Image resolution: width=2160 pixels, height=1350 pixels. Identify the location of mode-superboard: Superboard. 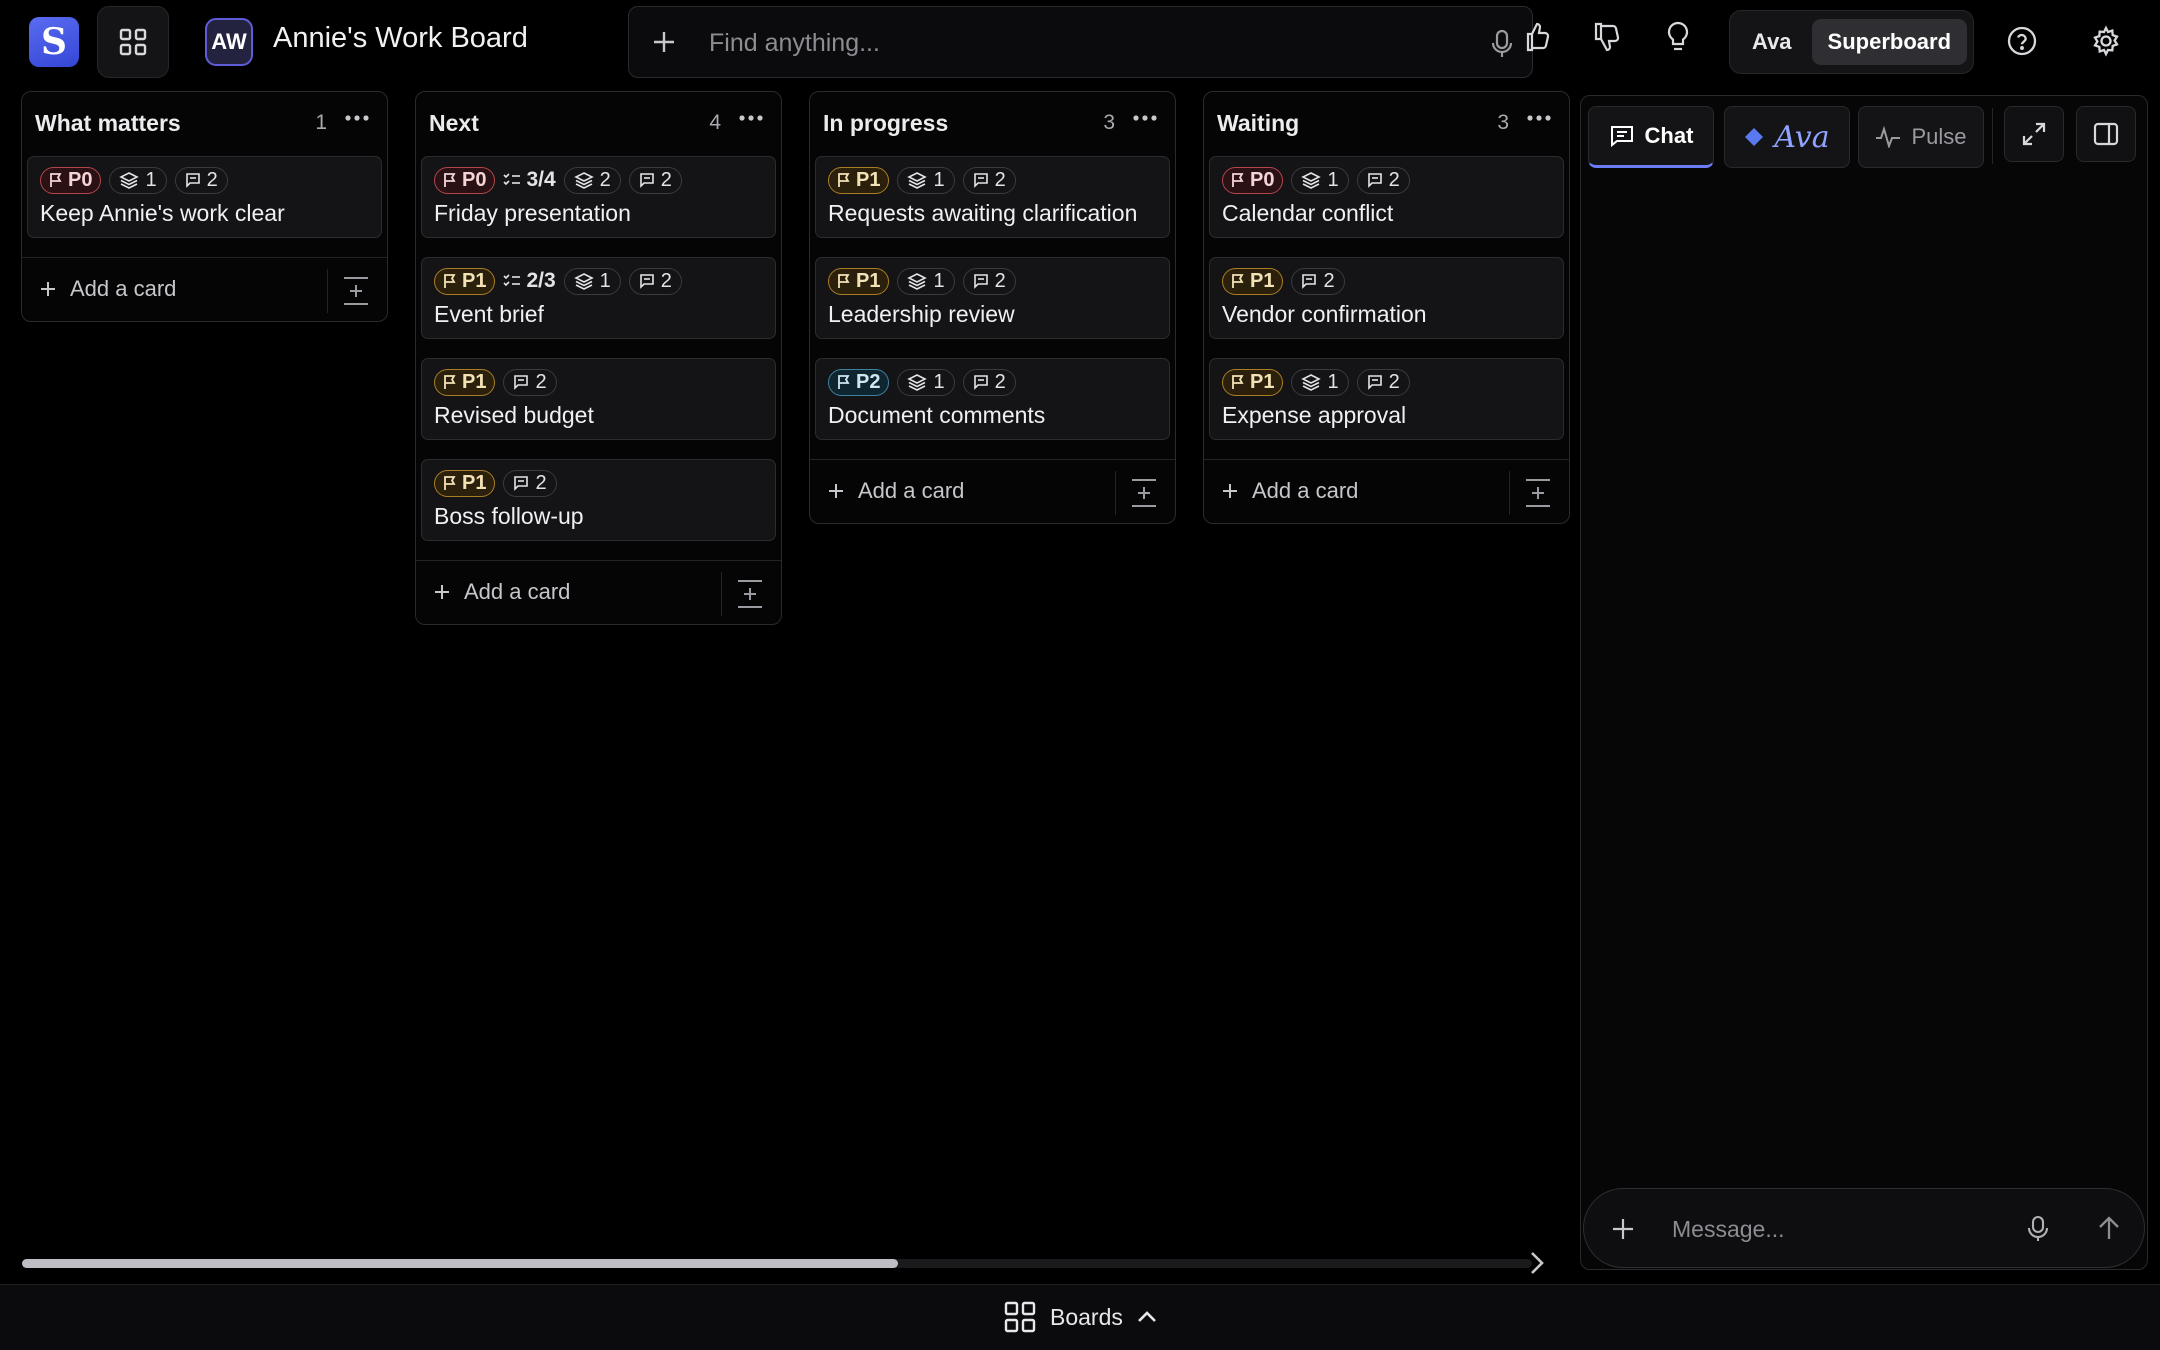
(1889, 42).